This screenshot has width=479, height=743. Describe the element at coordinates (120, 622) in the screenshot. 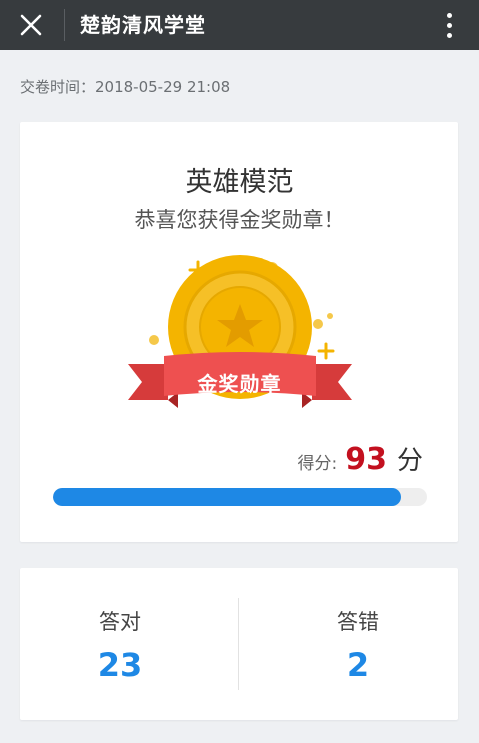

I see `correct-label: 答对` at that location.